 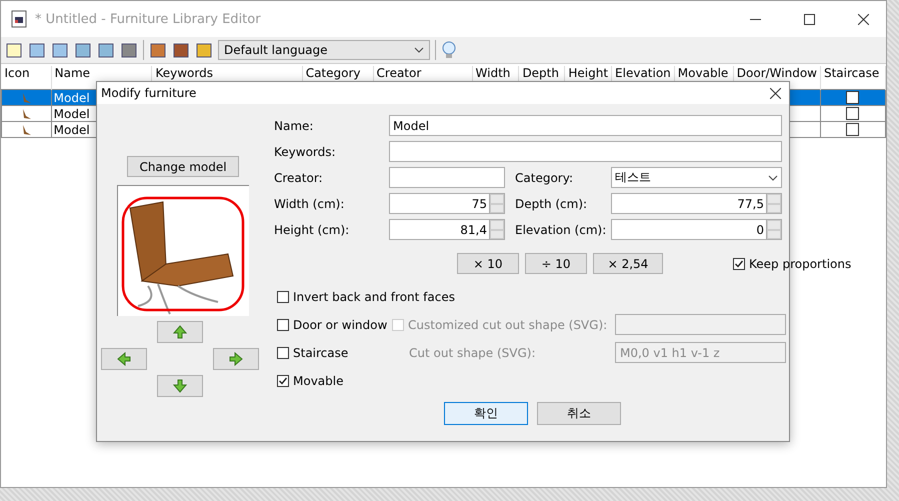 What do you see at coordinates (544, 177) in the screenshot?
I see `field-label: Category:` at bounding box center [544, 177].